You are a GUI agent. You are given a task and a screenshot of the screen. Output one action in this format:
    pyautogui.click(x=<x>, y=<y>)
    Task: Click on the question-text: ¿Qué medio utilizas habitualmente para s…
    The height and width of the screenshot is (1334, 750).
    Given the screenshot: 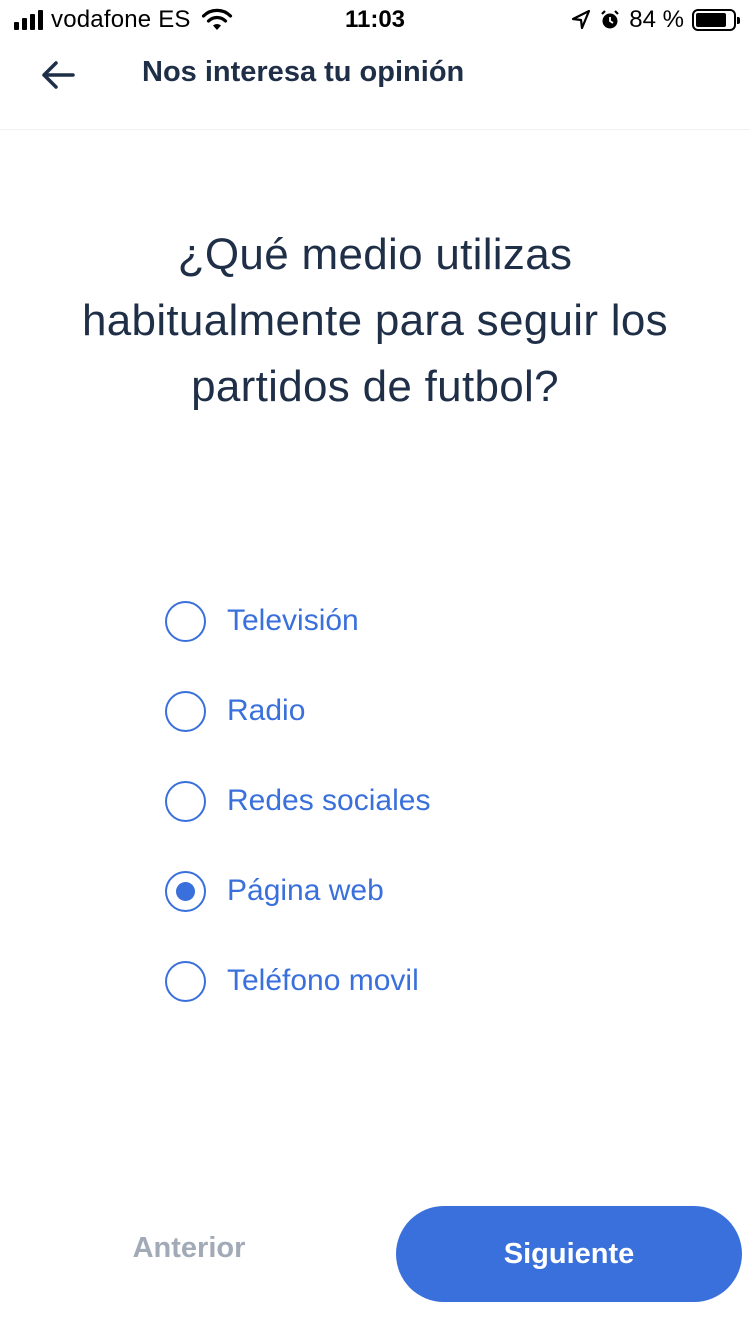 What is the action you would take?
    pyautogui.click(x=375, y=321)
    